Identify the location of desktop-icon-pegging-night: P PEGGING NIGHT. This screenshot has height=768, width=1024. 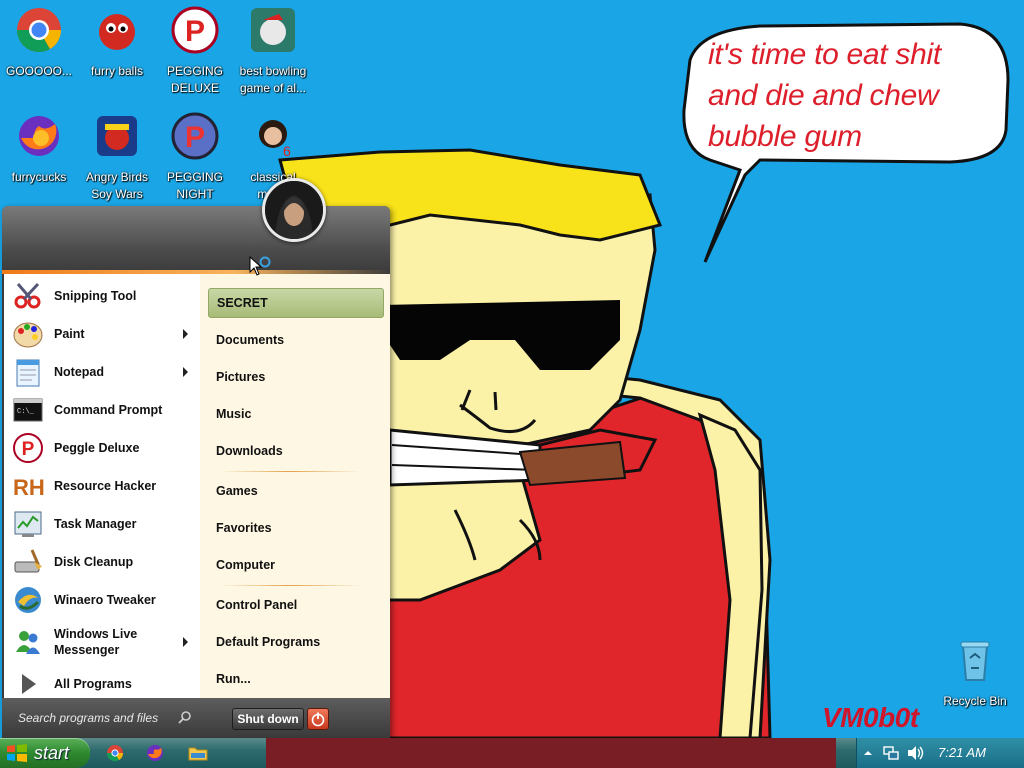
(195, 157).